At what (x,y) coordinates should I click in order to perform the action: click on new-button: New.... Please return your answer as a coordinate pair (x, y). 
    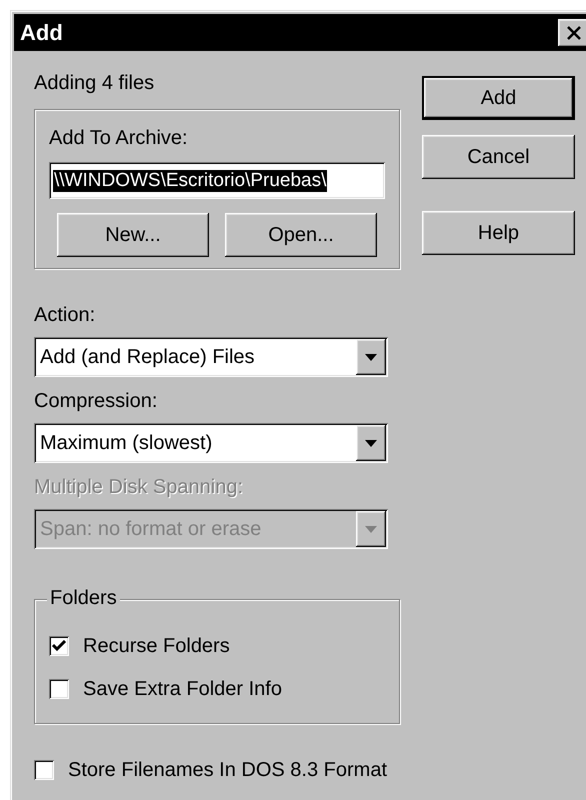
    Looking at the image, I should click on (133, 235).